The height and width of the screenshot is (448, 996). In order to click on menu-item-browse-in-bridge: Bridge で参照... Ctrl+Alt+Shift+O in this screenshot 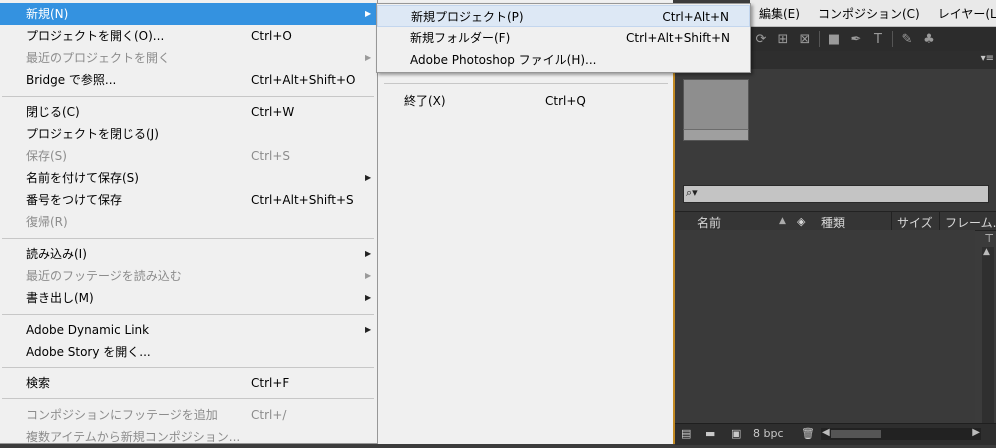, I will do `click(188, 80)`.